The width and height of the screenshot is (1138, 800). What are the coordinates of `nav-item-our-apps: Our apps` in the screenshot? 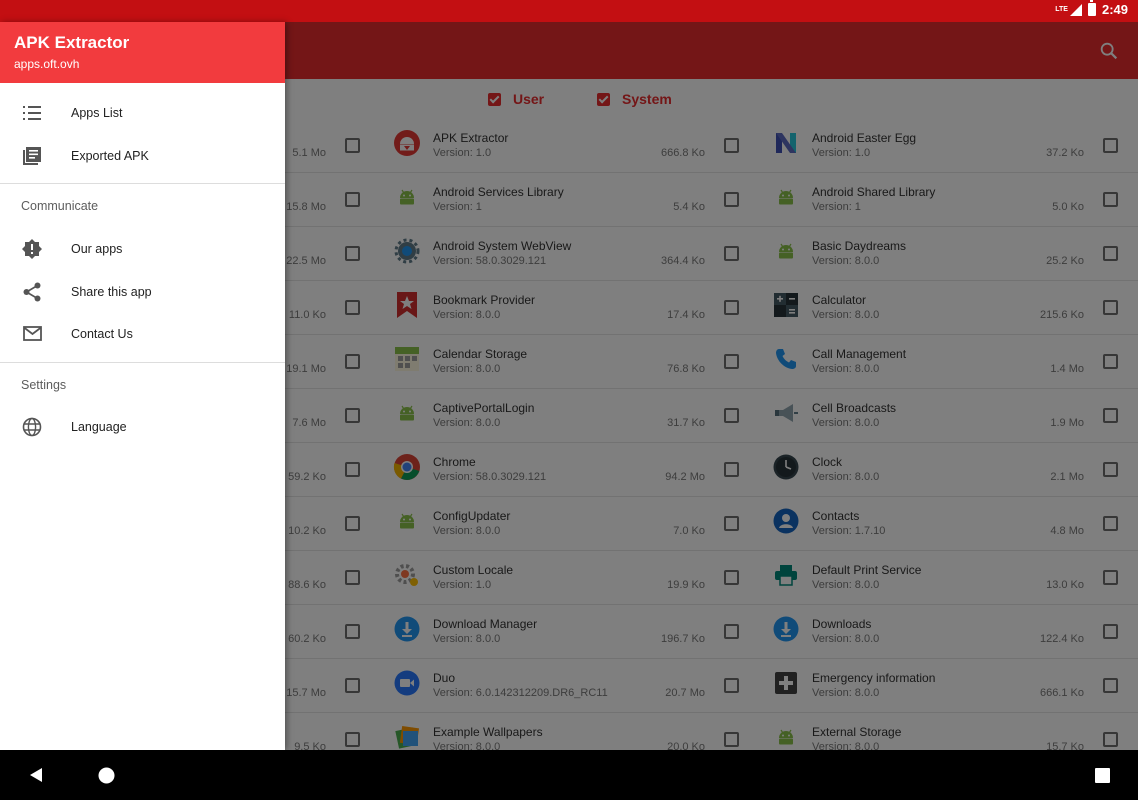 It's located at (142, 248).